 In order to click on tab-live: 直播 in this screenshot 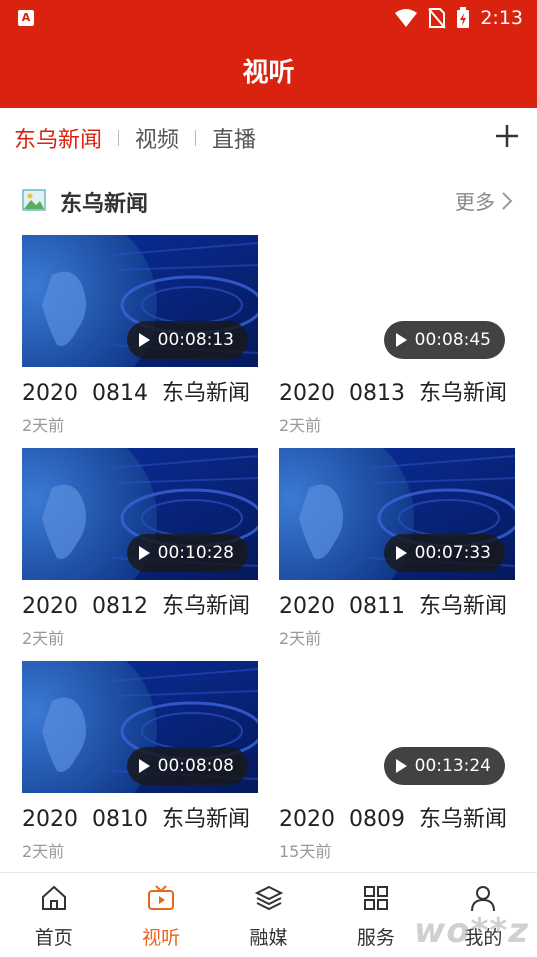, I will do `click(234, 138)`.